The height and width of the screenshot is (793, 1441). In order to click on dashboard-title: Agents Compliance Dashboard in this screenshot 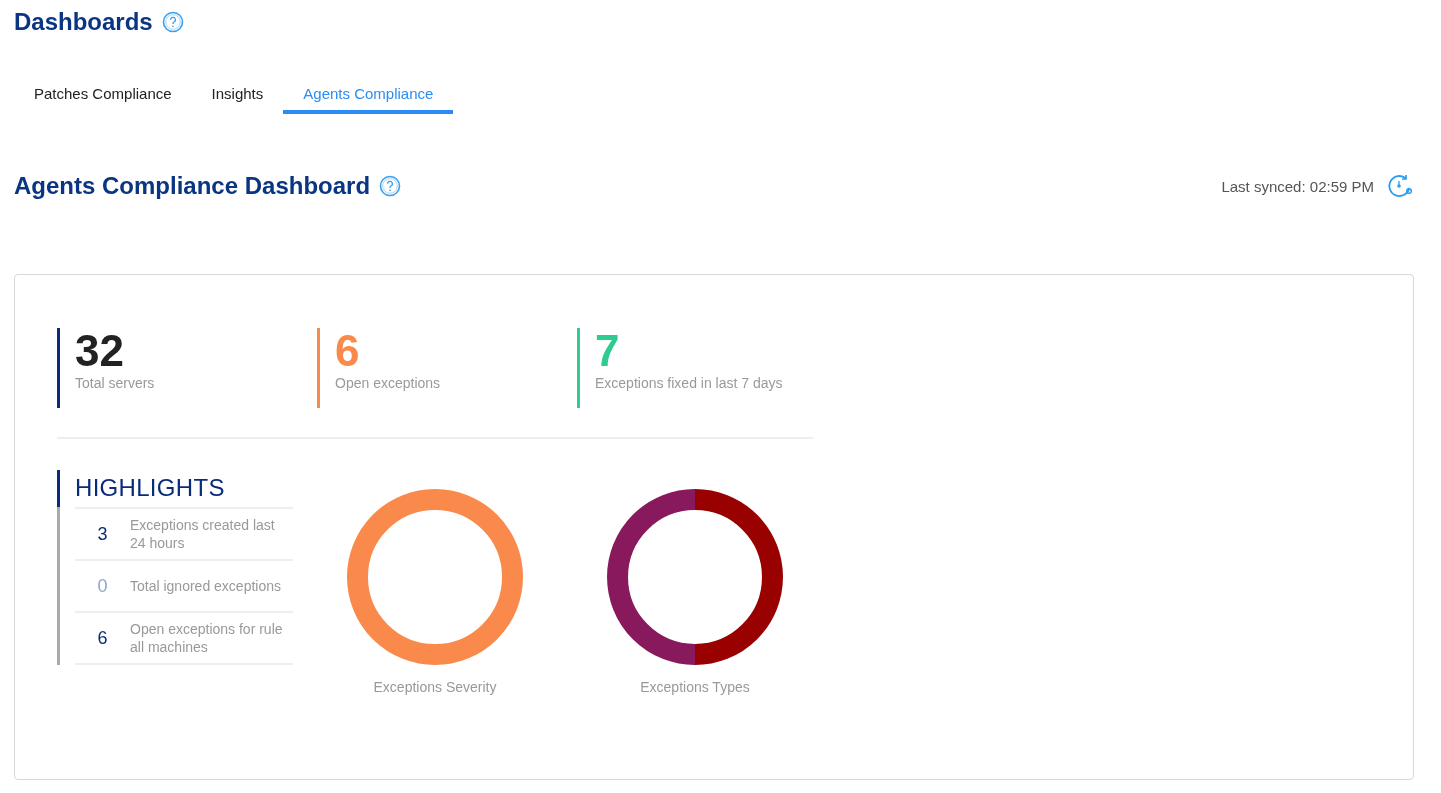, I will do `click(192, 186)`.